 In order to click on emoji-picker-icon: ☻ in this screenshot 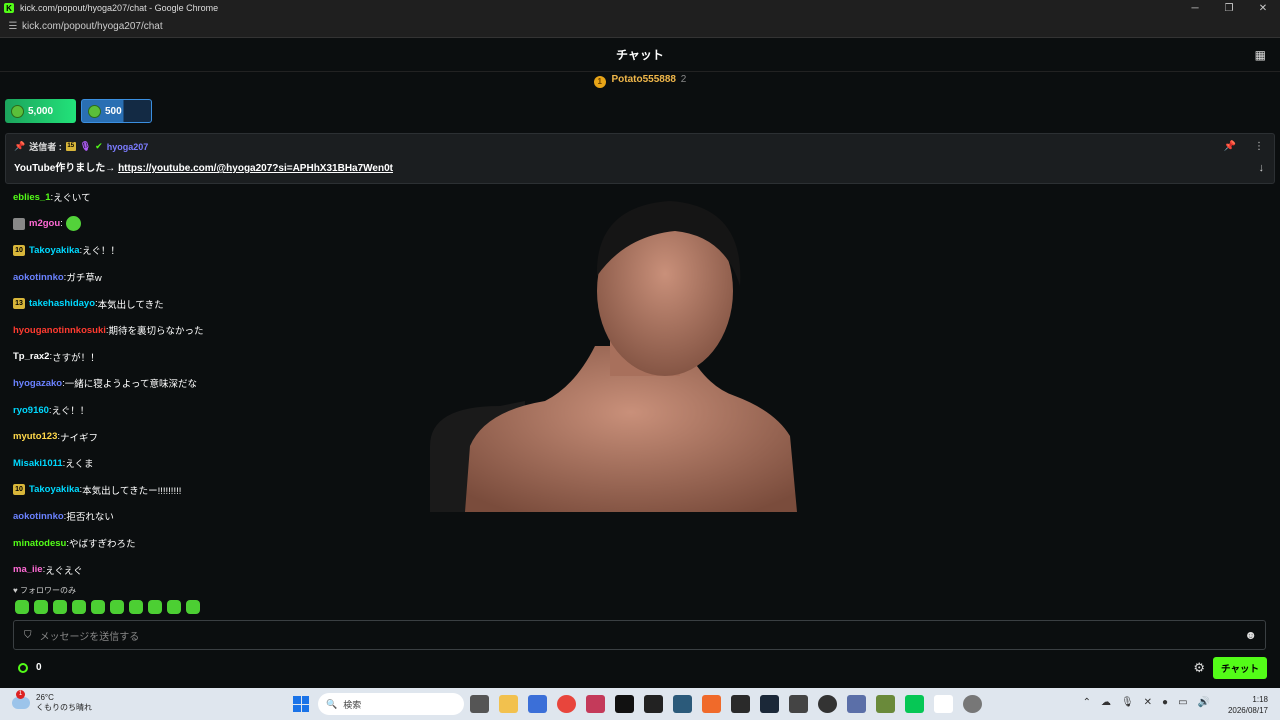, I will do `click(1250, 635)`.